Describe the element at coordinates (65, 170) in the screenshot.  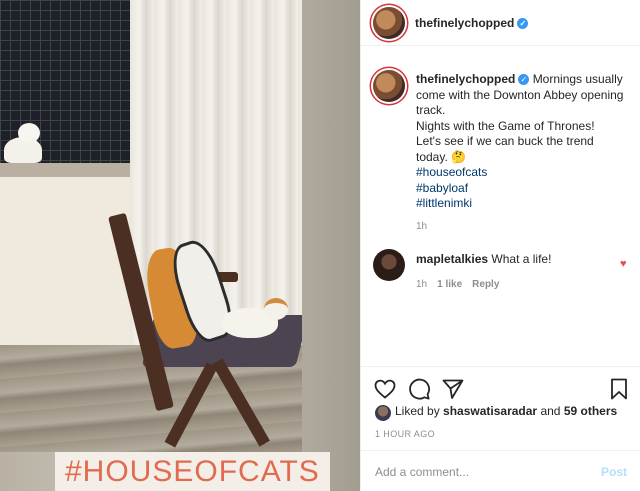
I see `window-sill` at that location.